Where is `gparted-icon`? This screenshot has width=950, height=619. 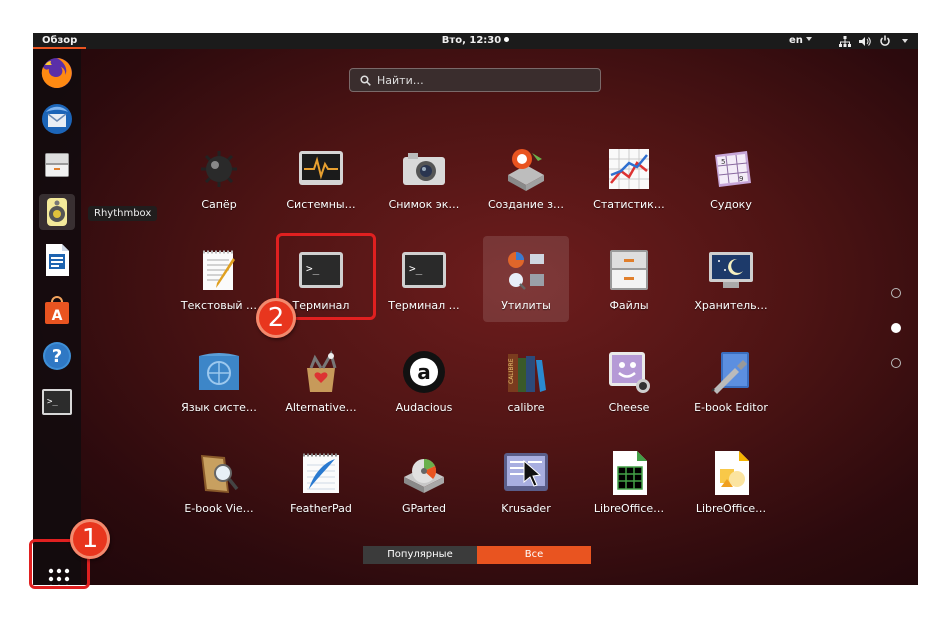 gparted-icon is located at coordinates (424, 475).